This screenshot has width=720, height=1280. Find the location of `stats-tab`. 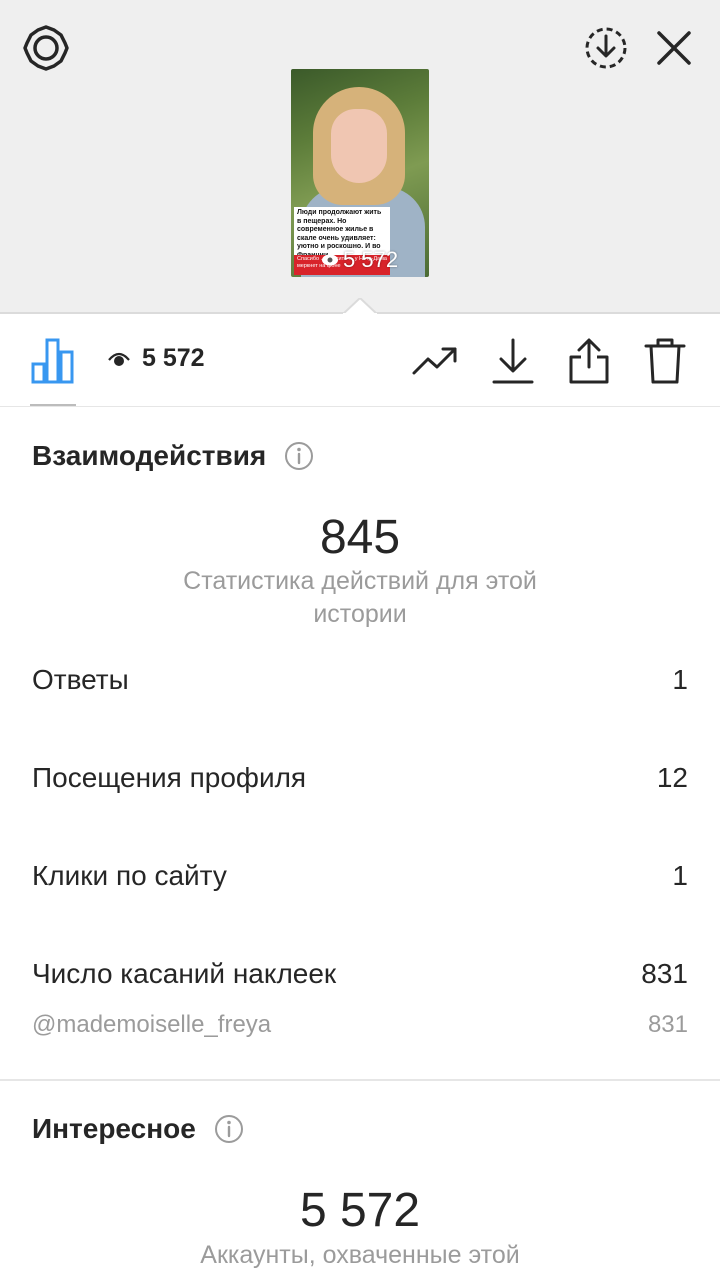

stats-tab is located at coordinates (53, 361).